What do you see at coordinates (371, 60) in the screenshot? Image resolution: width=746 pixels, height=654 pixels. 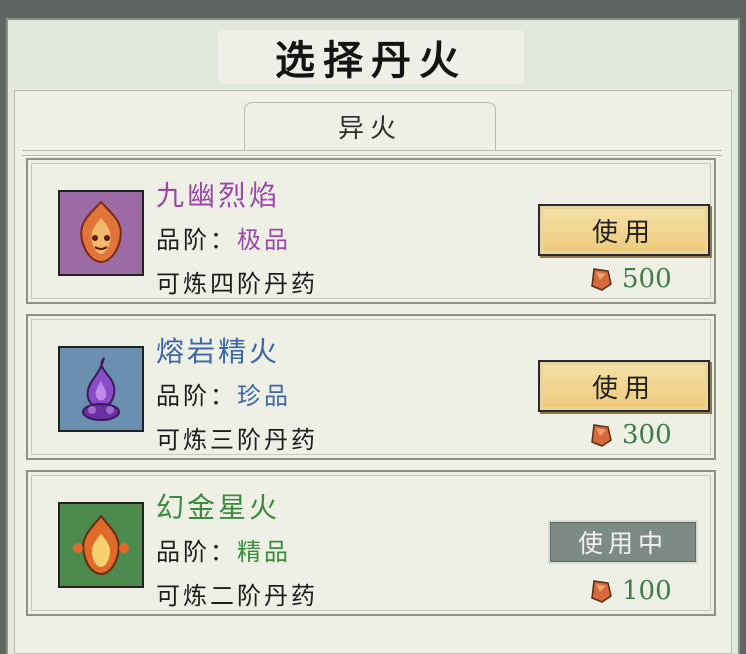 I see `page-title: 选择丹火` at bounding box center [371, 60].